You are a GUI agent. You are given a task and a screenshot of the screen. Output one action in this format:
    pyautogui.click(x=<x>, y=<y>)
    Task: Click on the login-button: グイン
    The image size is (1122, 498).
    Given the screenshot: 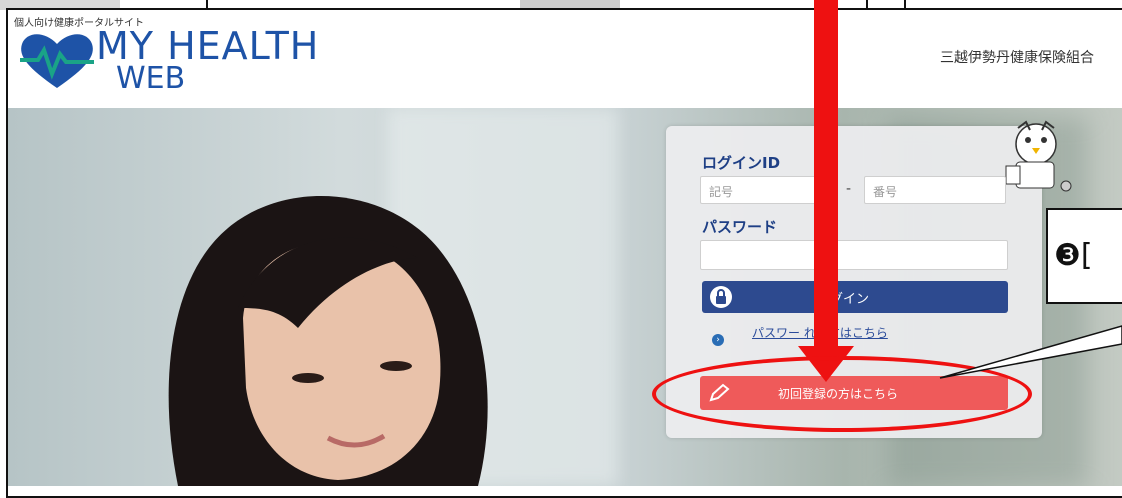 What is the action you would take?
    pyautogui.click(x=855, y=297)
    